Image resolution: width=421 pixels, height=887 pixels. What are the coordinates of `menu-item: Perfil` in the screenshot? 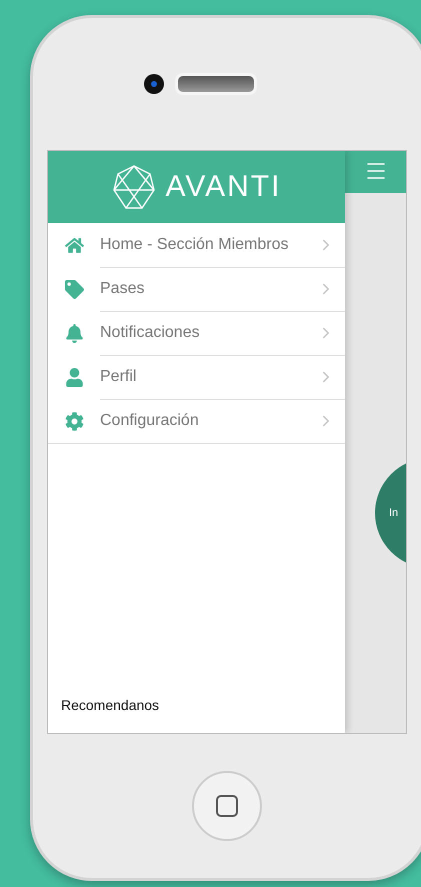 It's located at (196, 377).